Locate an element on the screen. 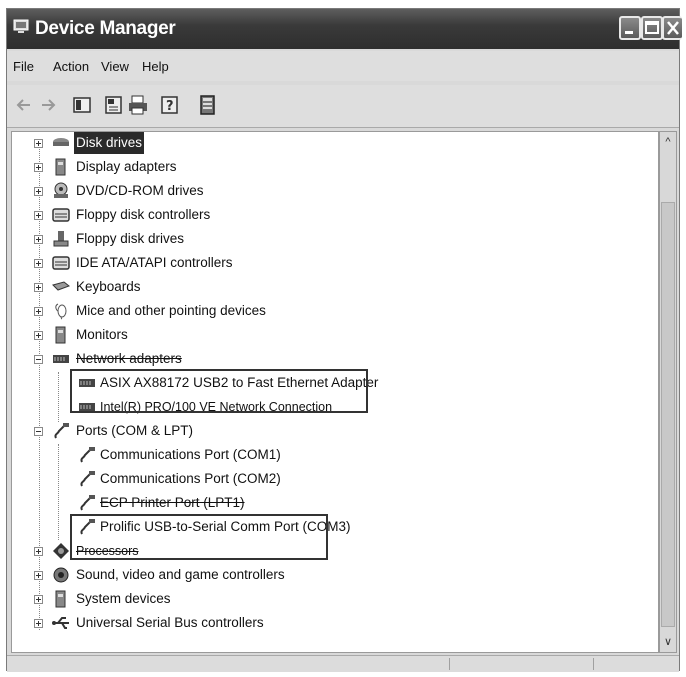 Image resolution: width=686 pixels, height=677 pixels. vertical-scrollbar: ^ ∨ is located at coordinates (668, 392).